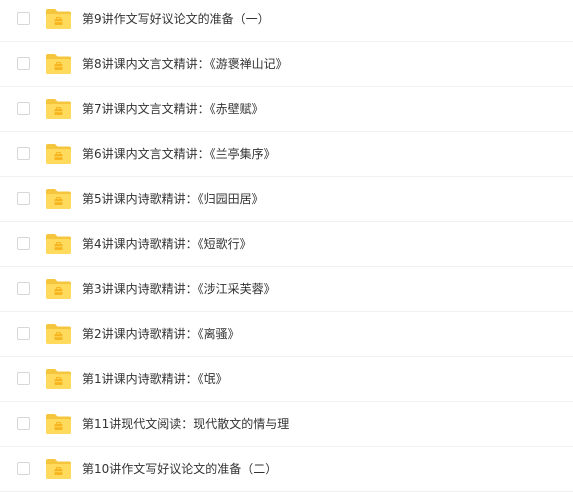  I want to click on list-item: 第6讲课内文言文精讲：《兰亭集序》, so click(286, 154).